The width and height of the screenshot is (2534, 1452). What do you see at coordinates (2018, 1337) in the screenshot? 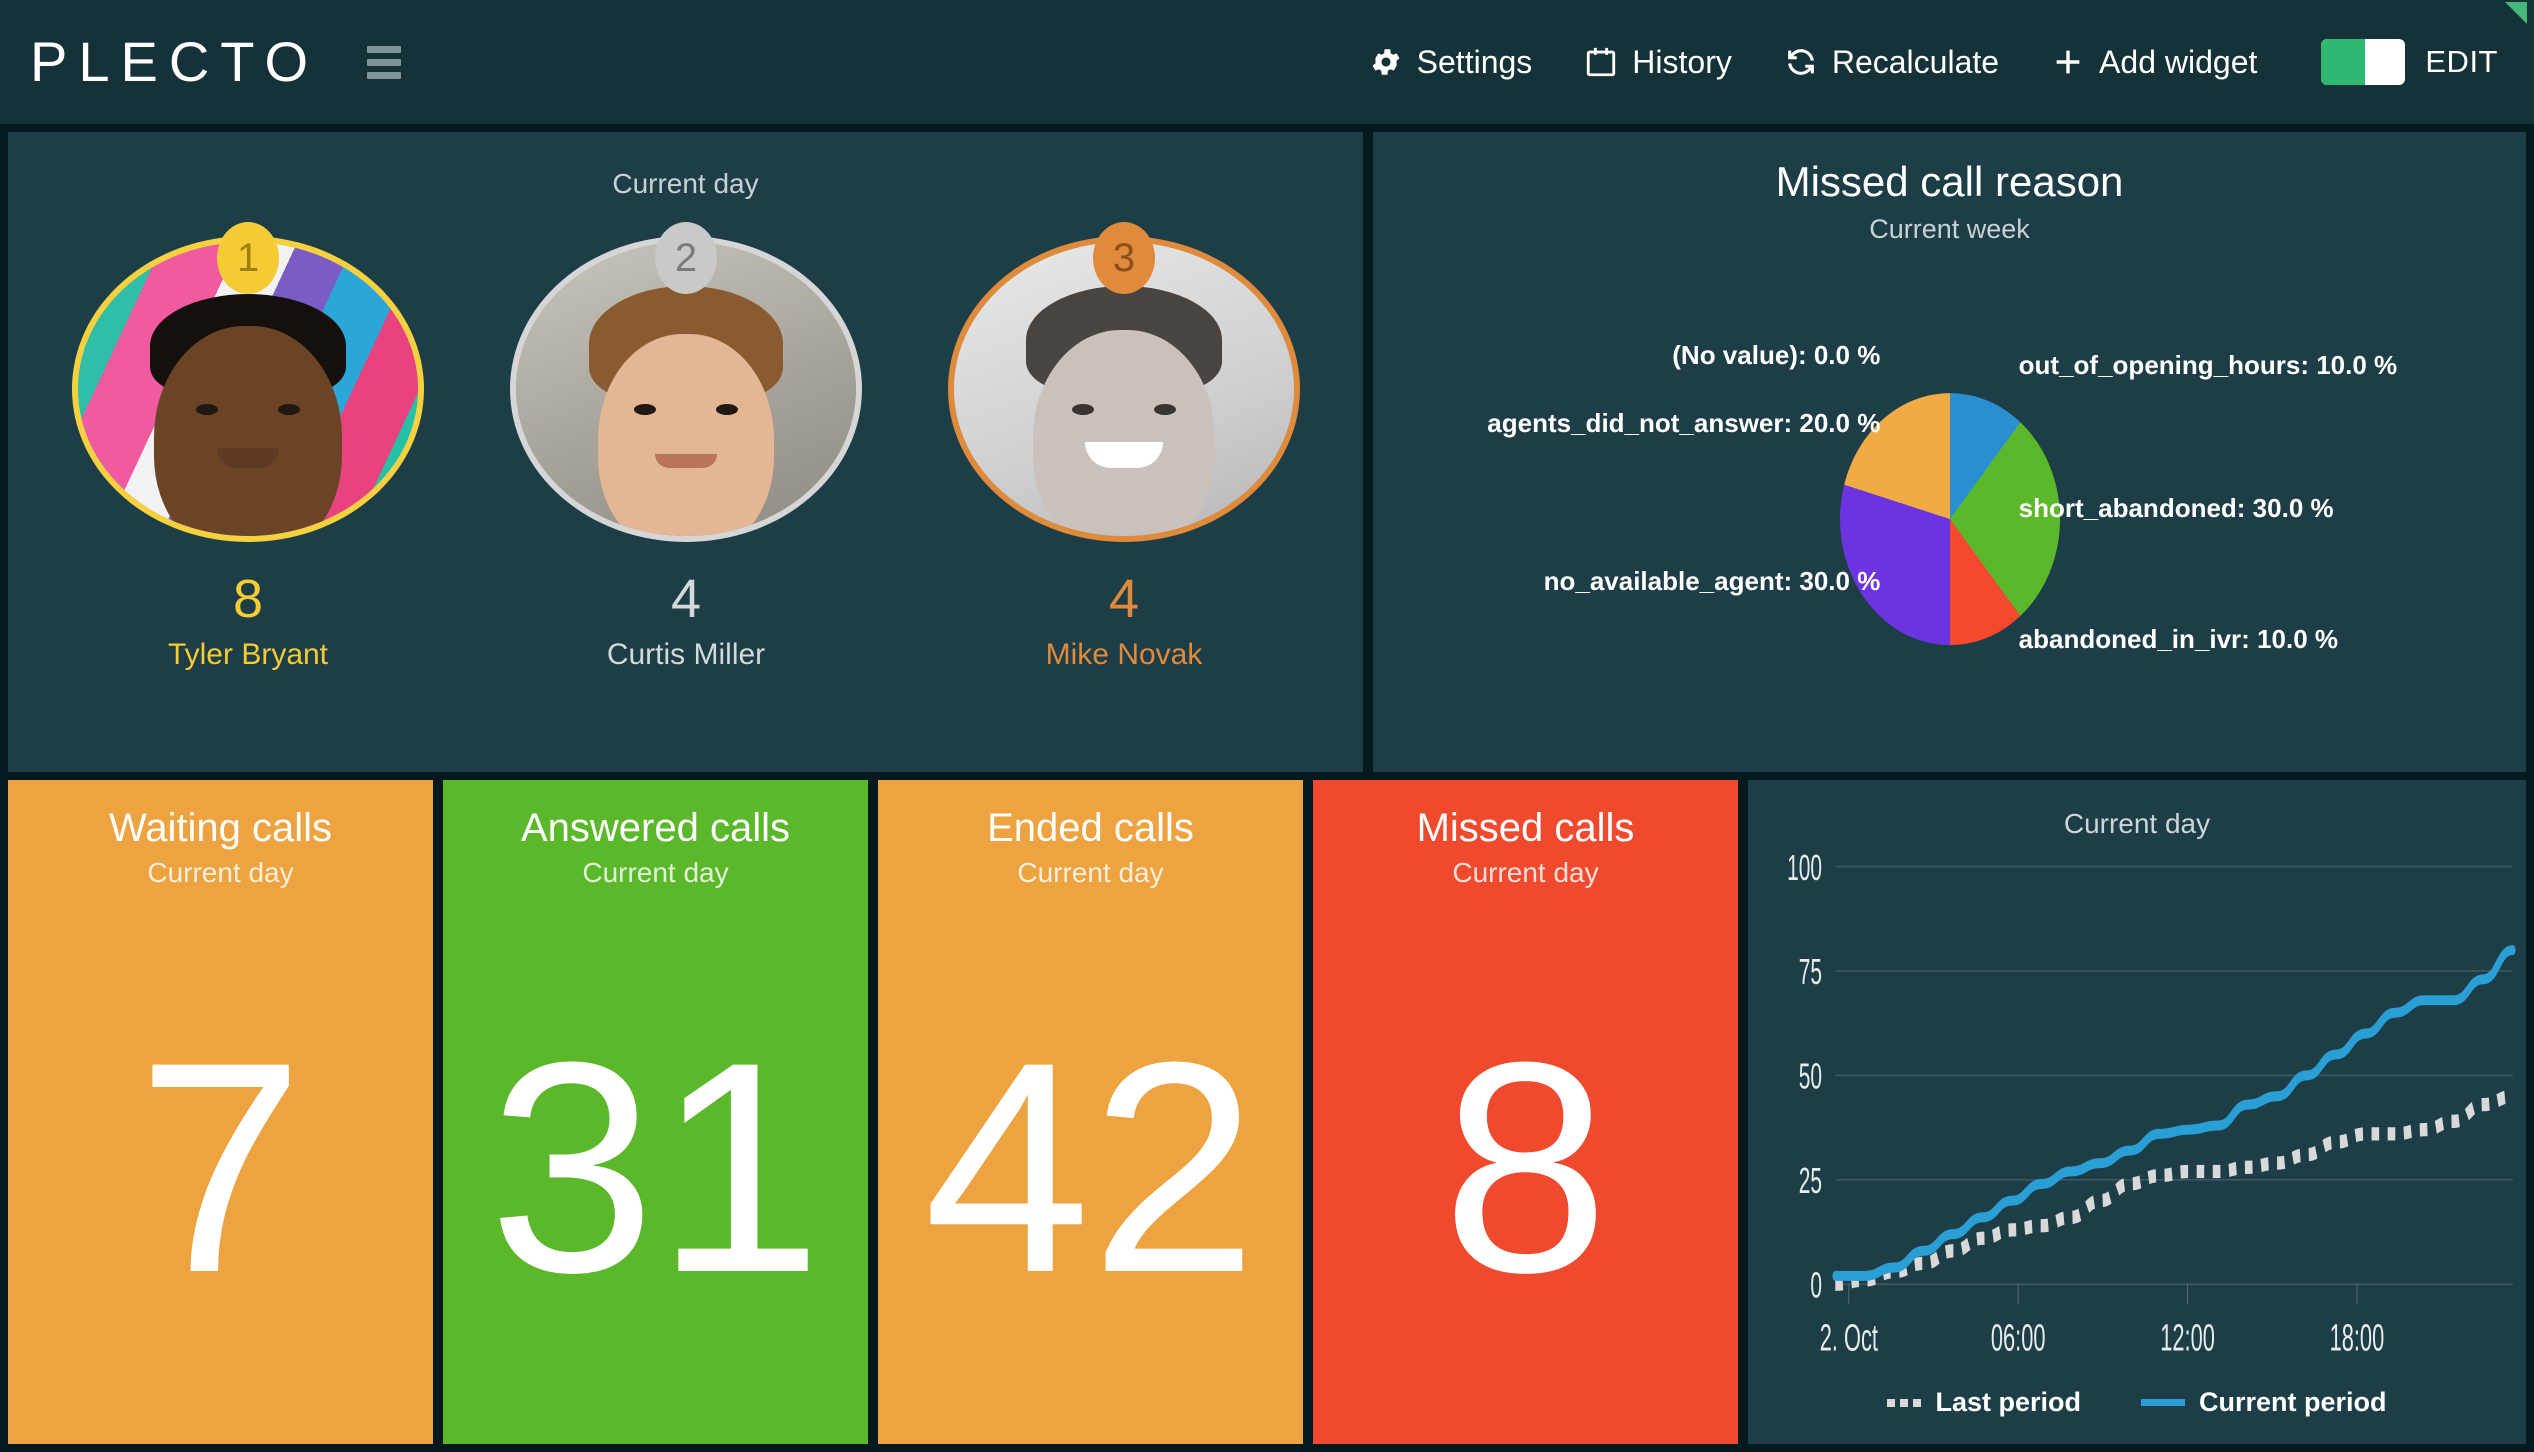
I see `svg-text: 06:00` at bounding box center [2018, 1337].